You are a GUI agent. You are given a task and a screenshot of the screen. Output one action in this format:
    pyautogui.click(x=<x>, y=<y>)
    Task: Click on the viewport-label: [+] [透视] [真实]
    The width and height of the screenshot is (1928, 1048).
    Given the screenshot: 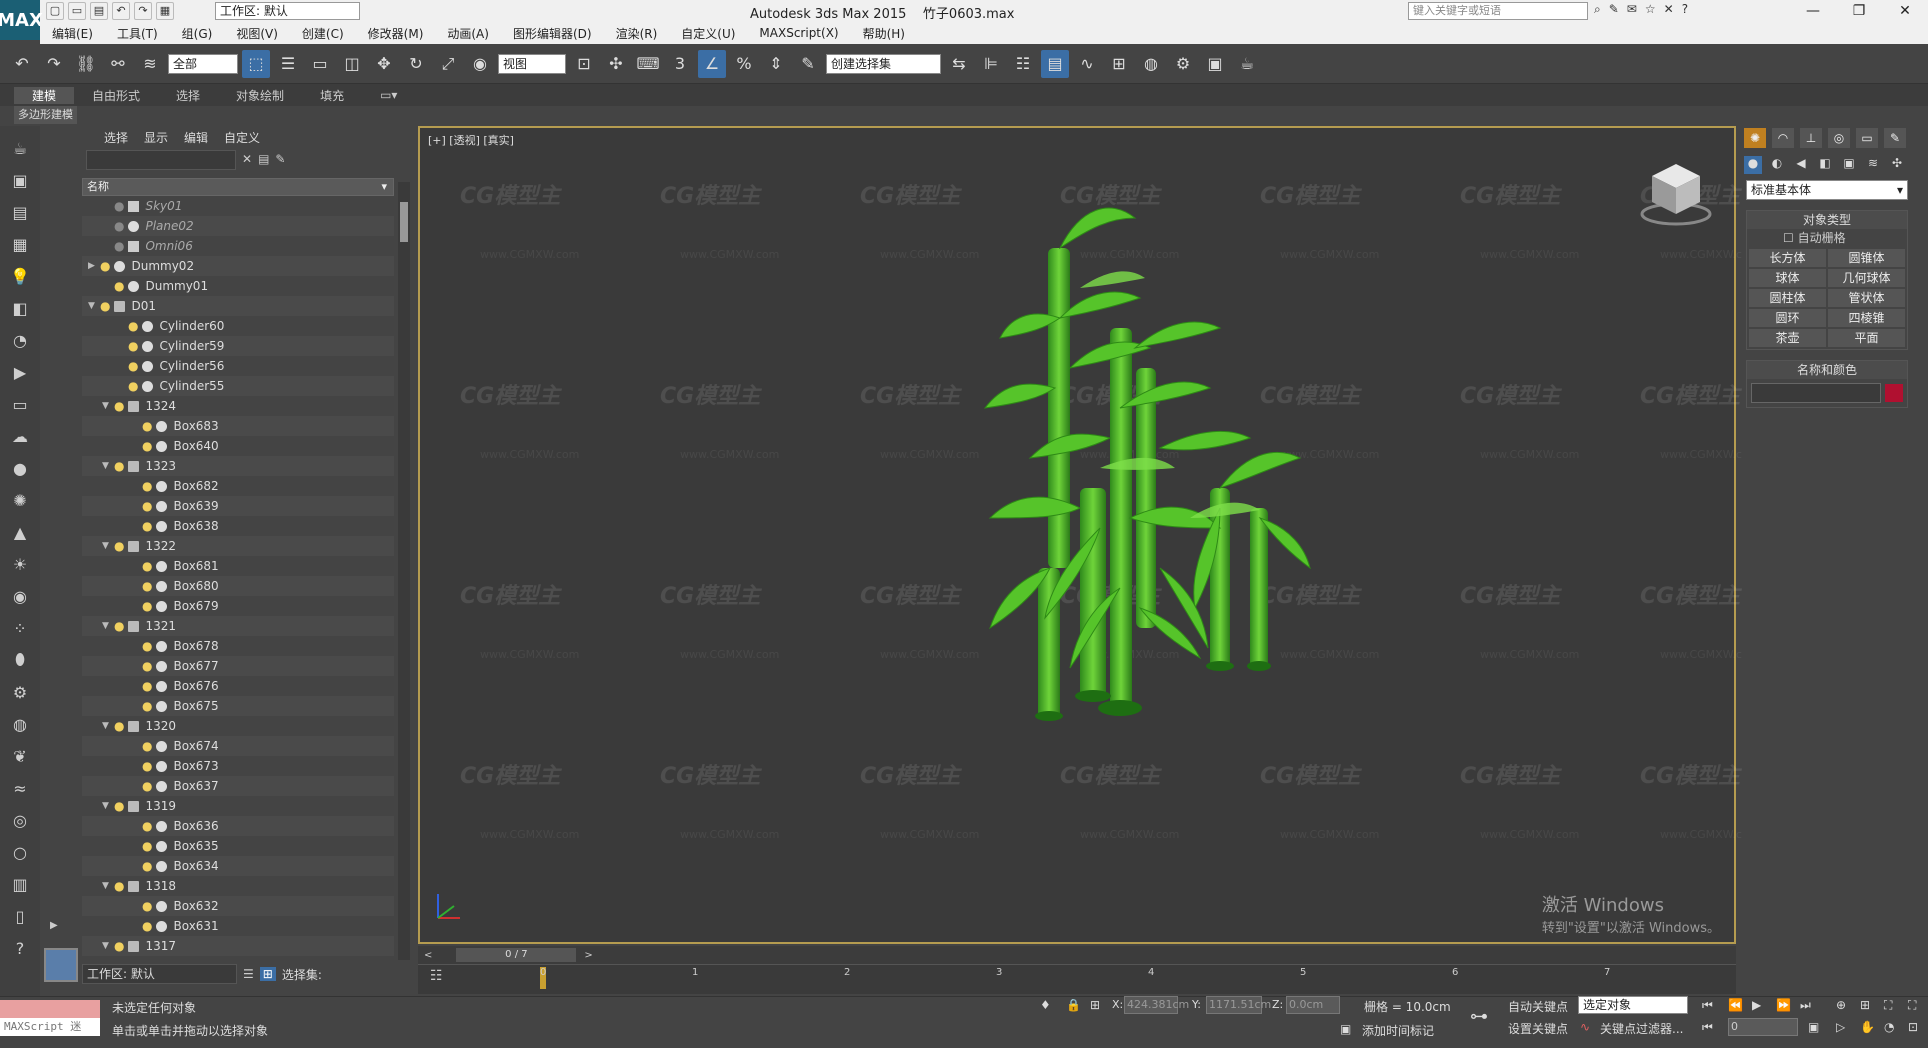 What is the action you would take?
    pyautogui.click(x=471, y=140)
    